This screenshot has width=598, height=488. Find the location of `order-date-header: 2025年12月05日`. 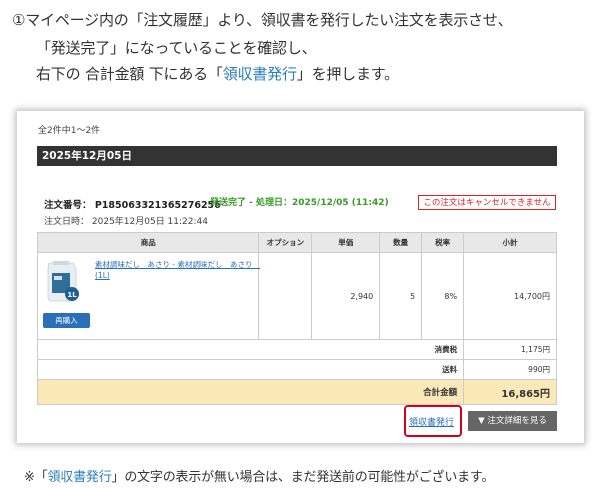

order-date-header: 2025年12月05日 is located at coordinates (297, 156).